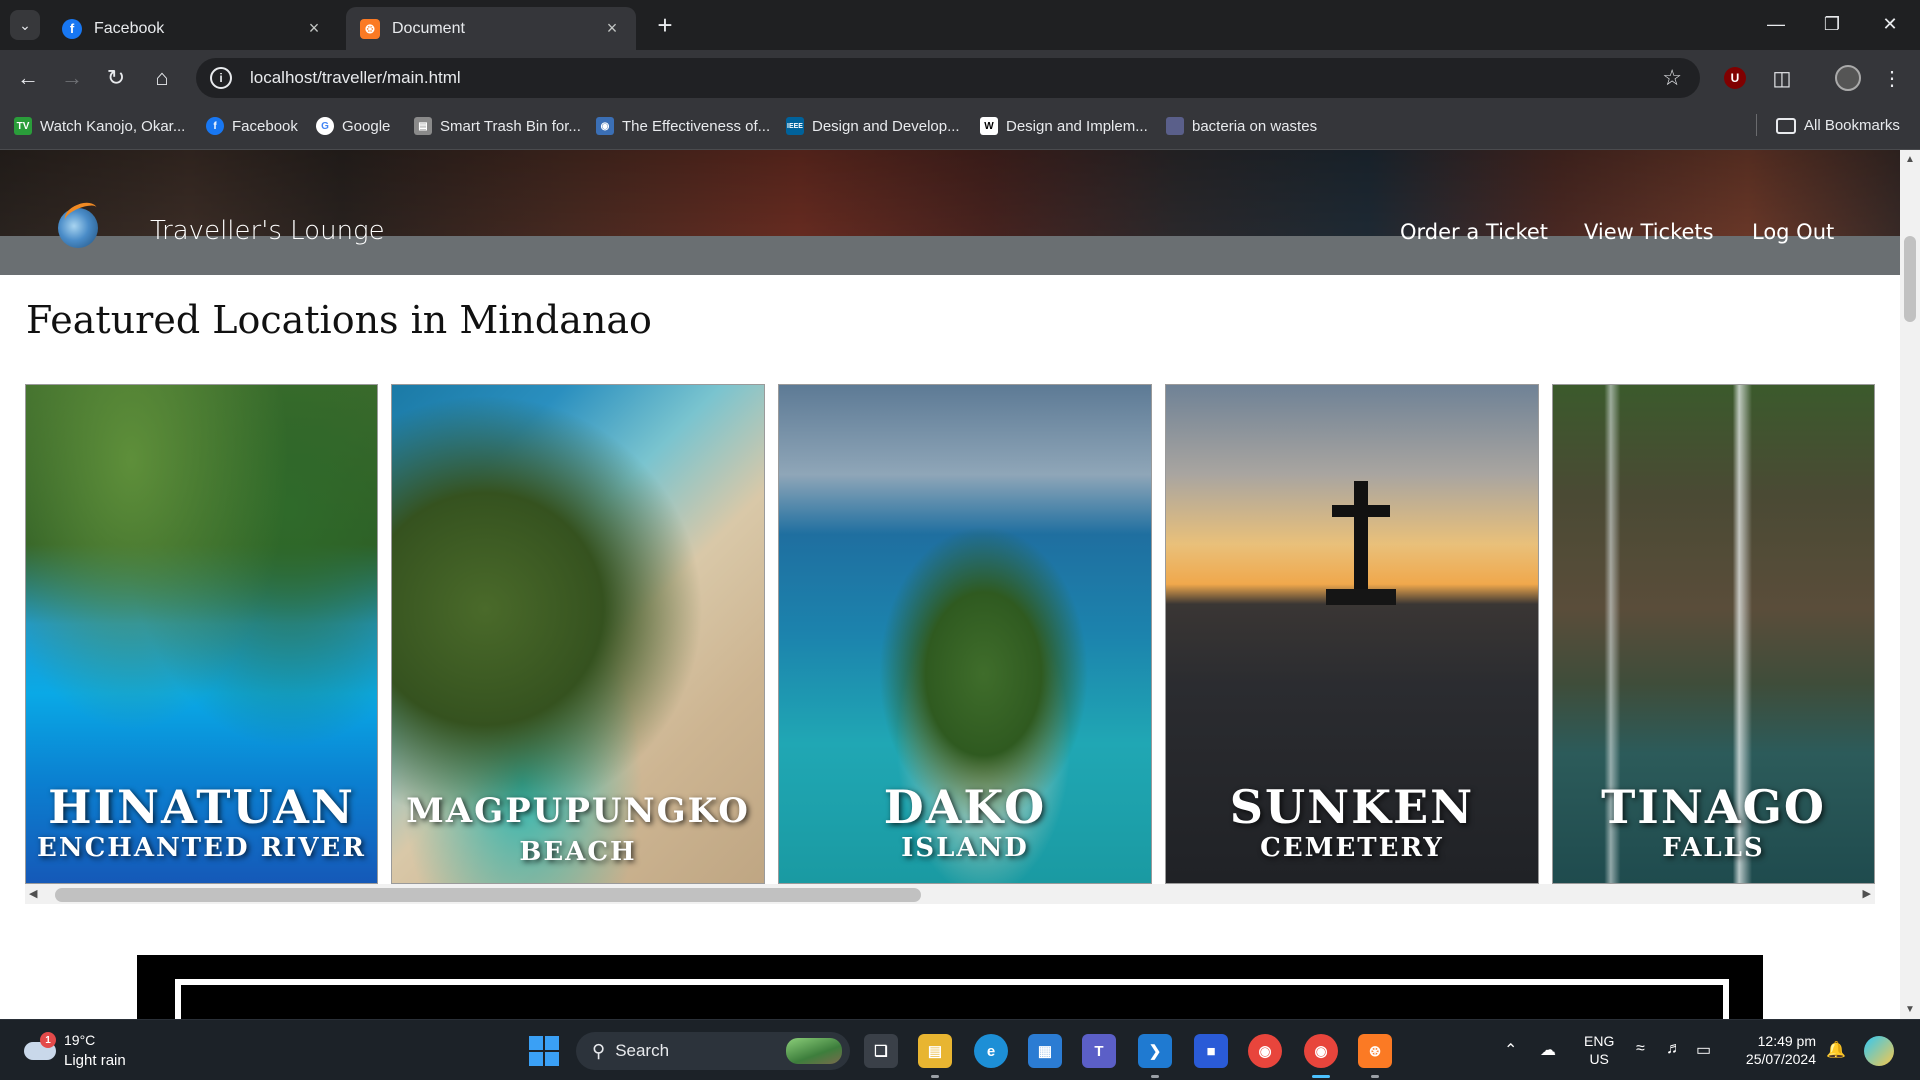  Describe the element at coordinates (1599, 1050) in the screenshot. I see `language-indicator: ENG US` at that location.